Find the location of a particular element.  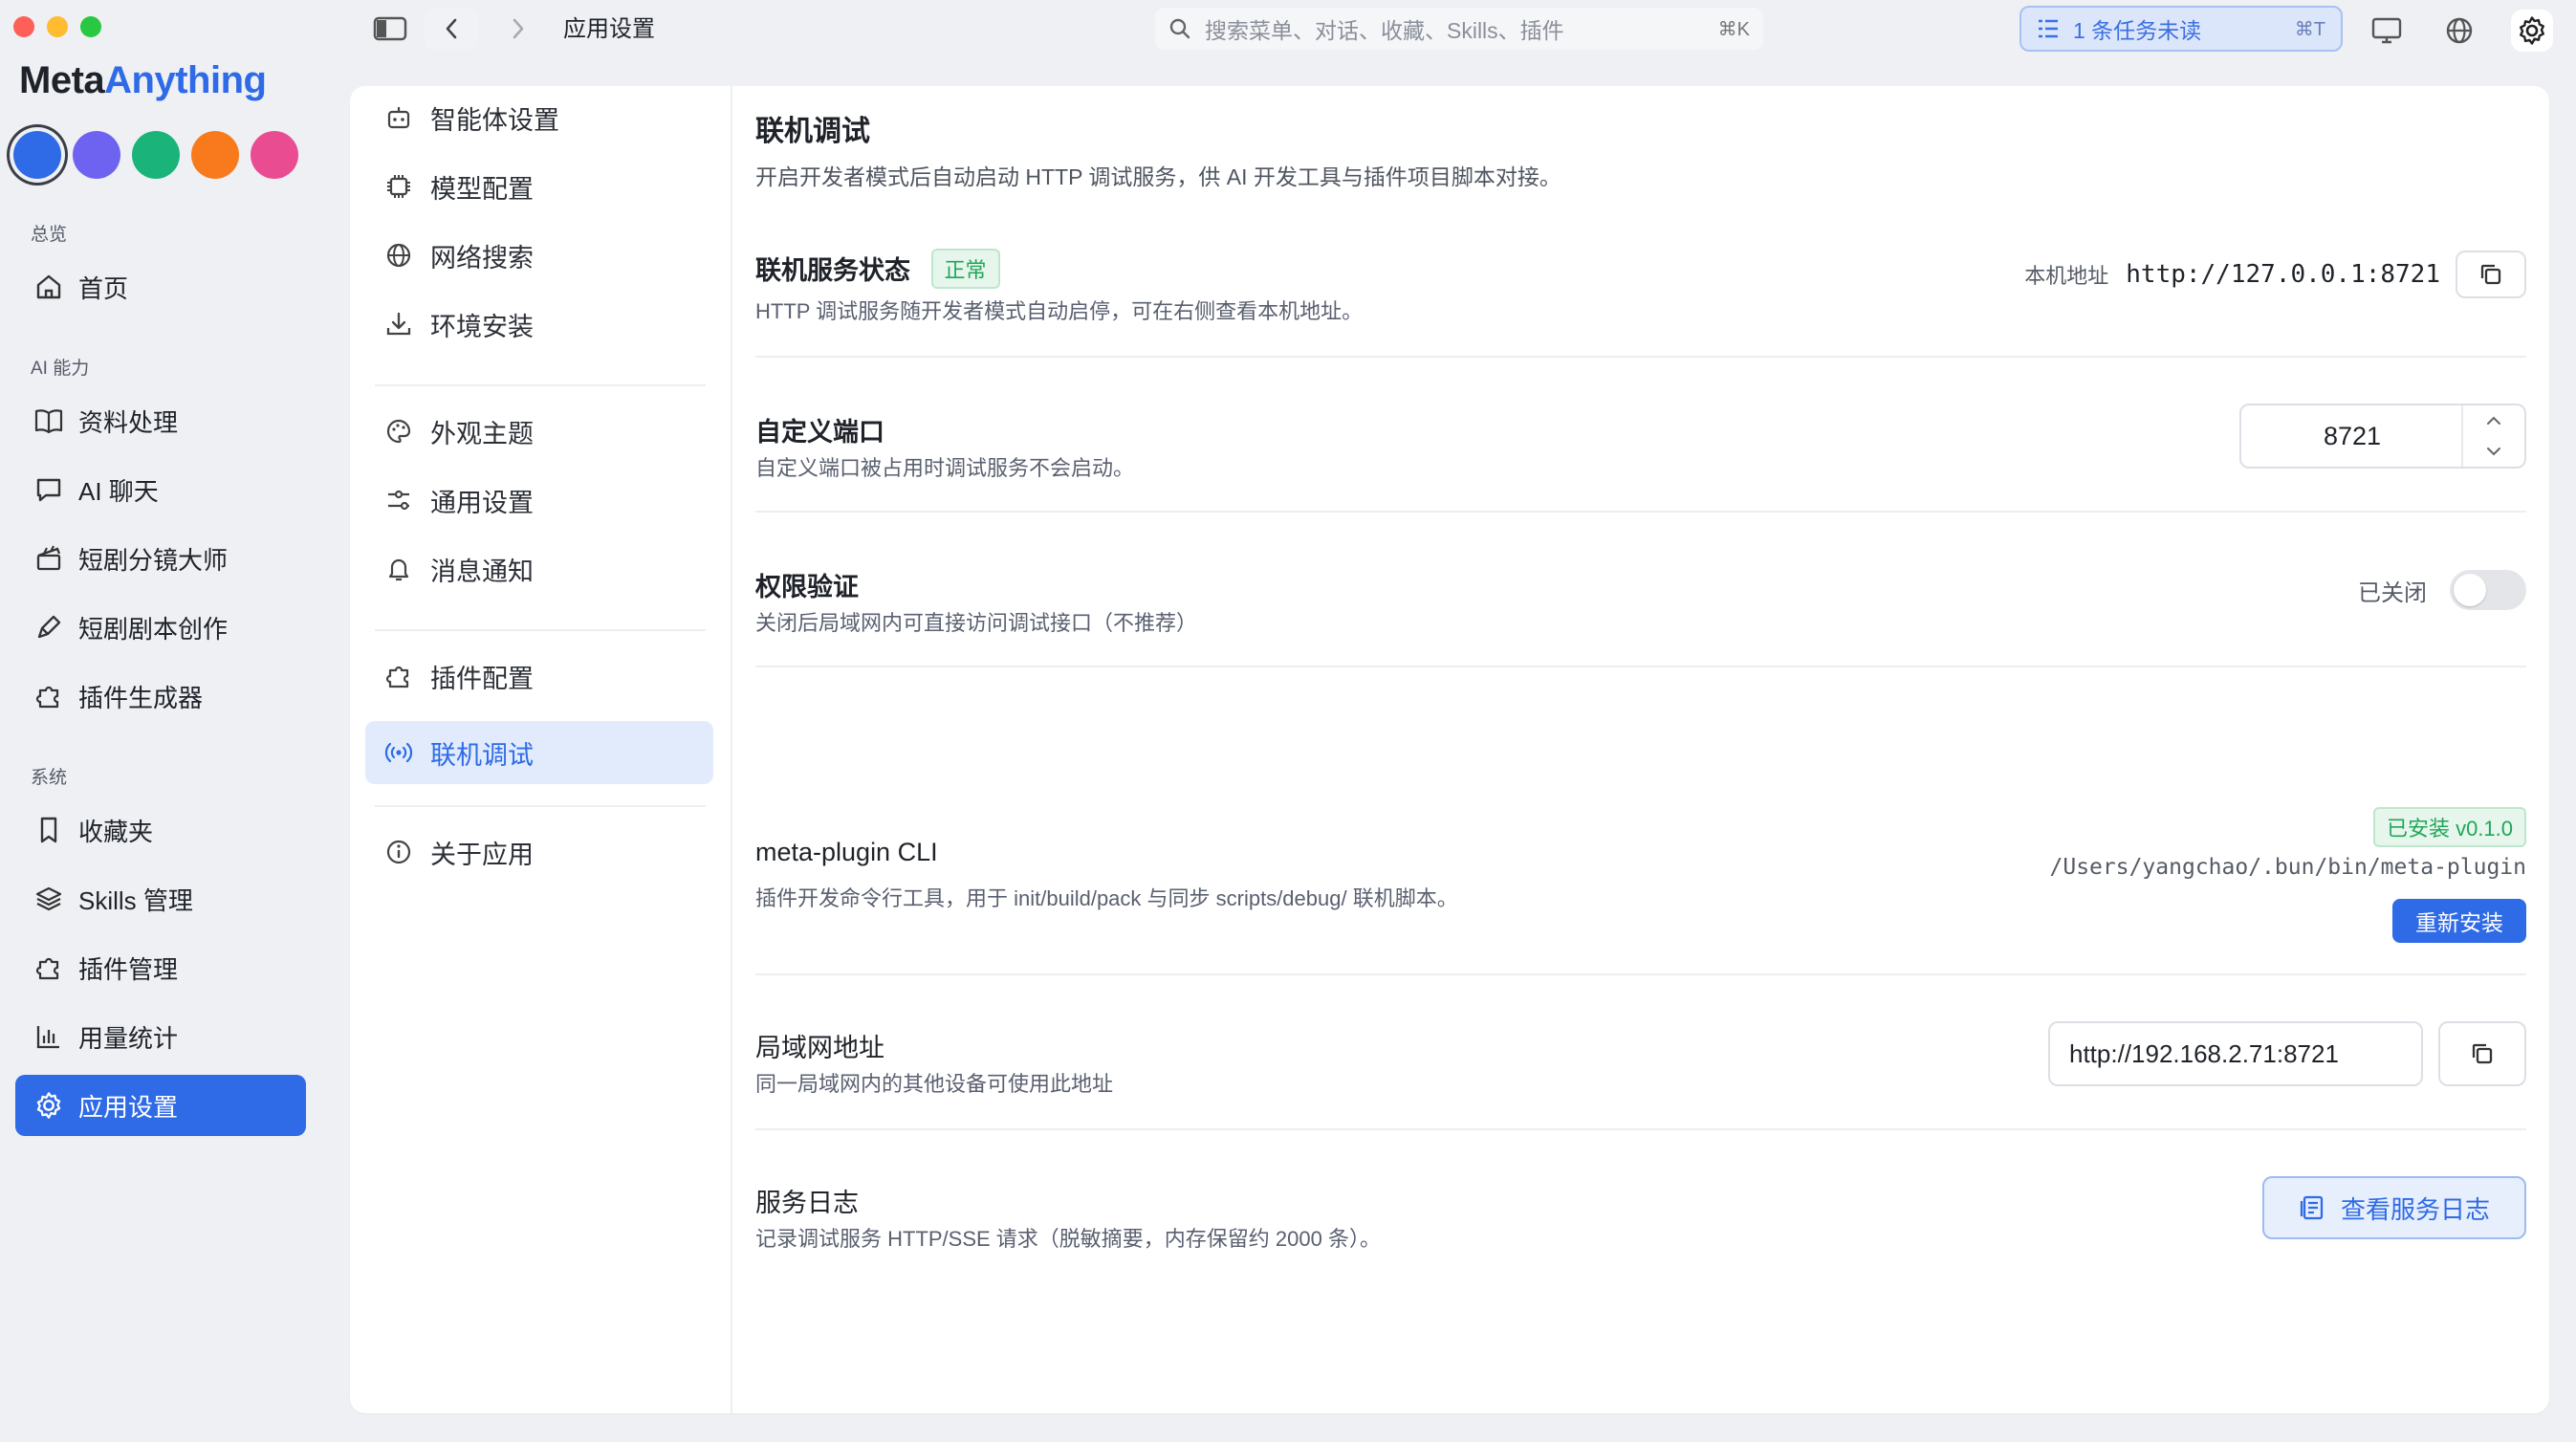

palette-icon is located at coordinates (398, 431).